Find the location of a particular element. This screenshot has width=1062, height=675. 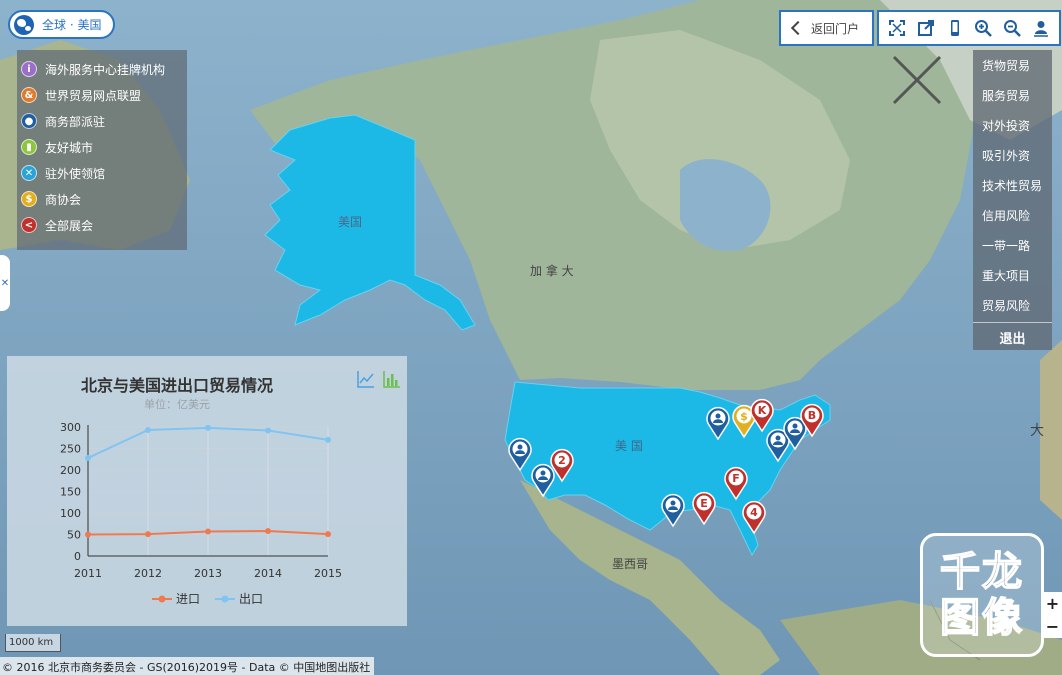

bar-chart-icon is located at coordinates (392, 379).